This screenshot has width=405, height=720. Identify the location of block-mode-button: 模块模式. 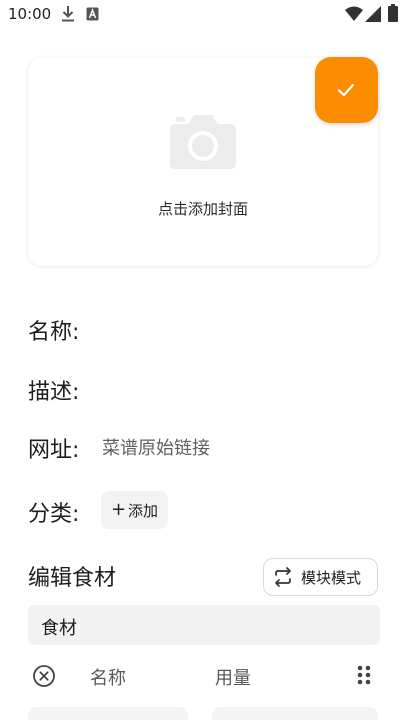
(320, 577).